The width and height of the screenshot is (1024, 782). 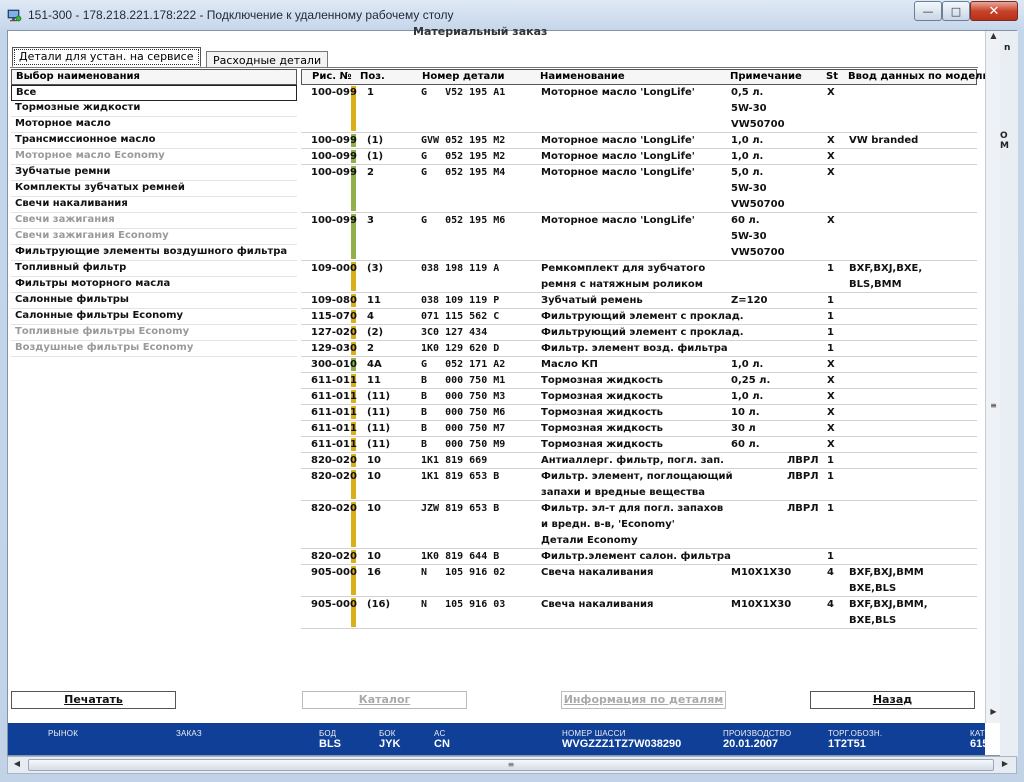 I want to click on cell-note: 5W-30, so click(x=749, y=188).